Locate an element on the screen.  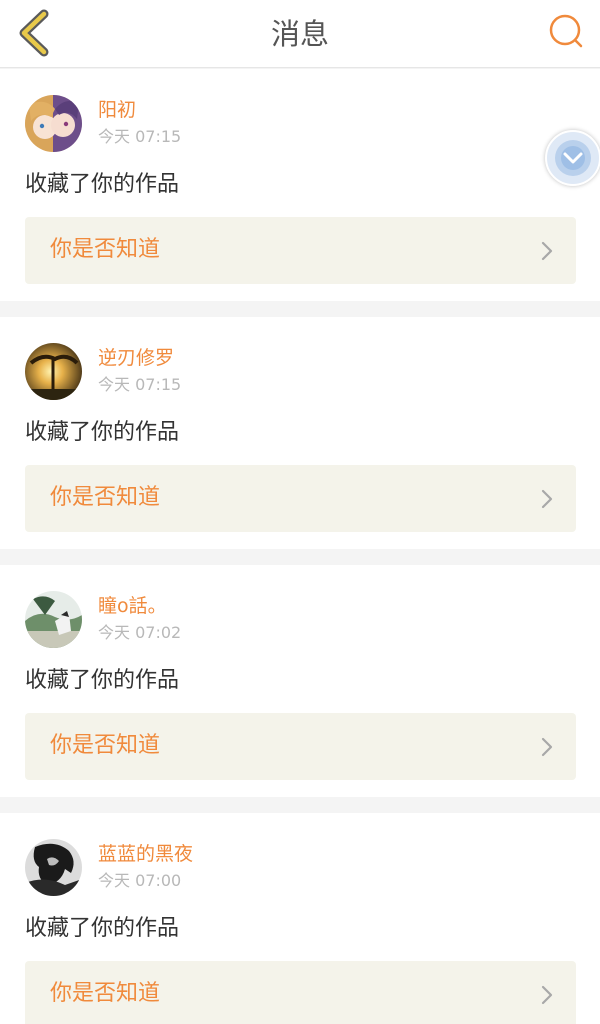
page-title: 消息 is located at coordinates (299, 34).